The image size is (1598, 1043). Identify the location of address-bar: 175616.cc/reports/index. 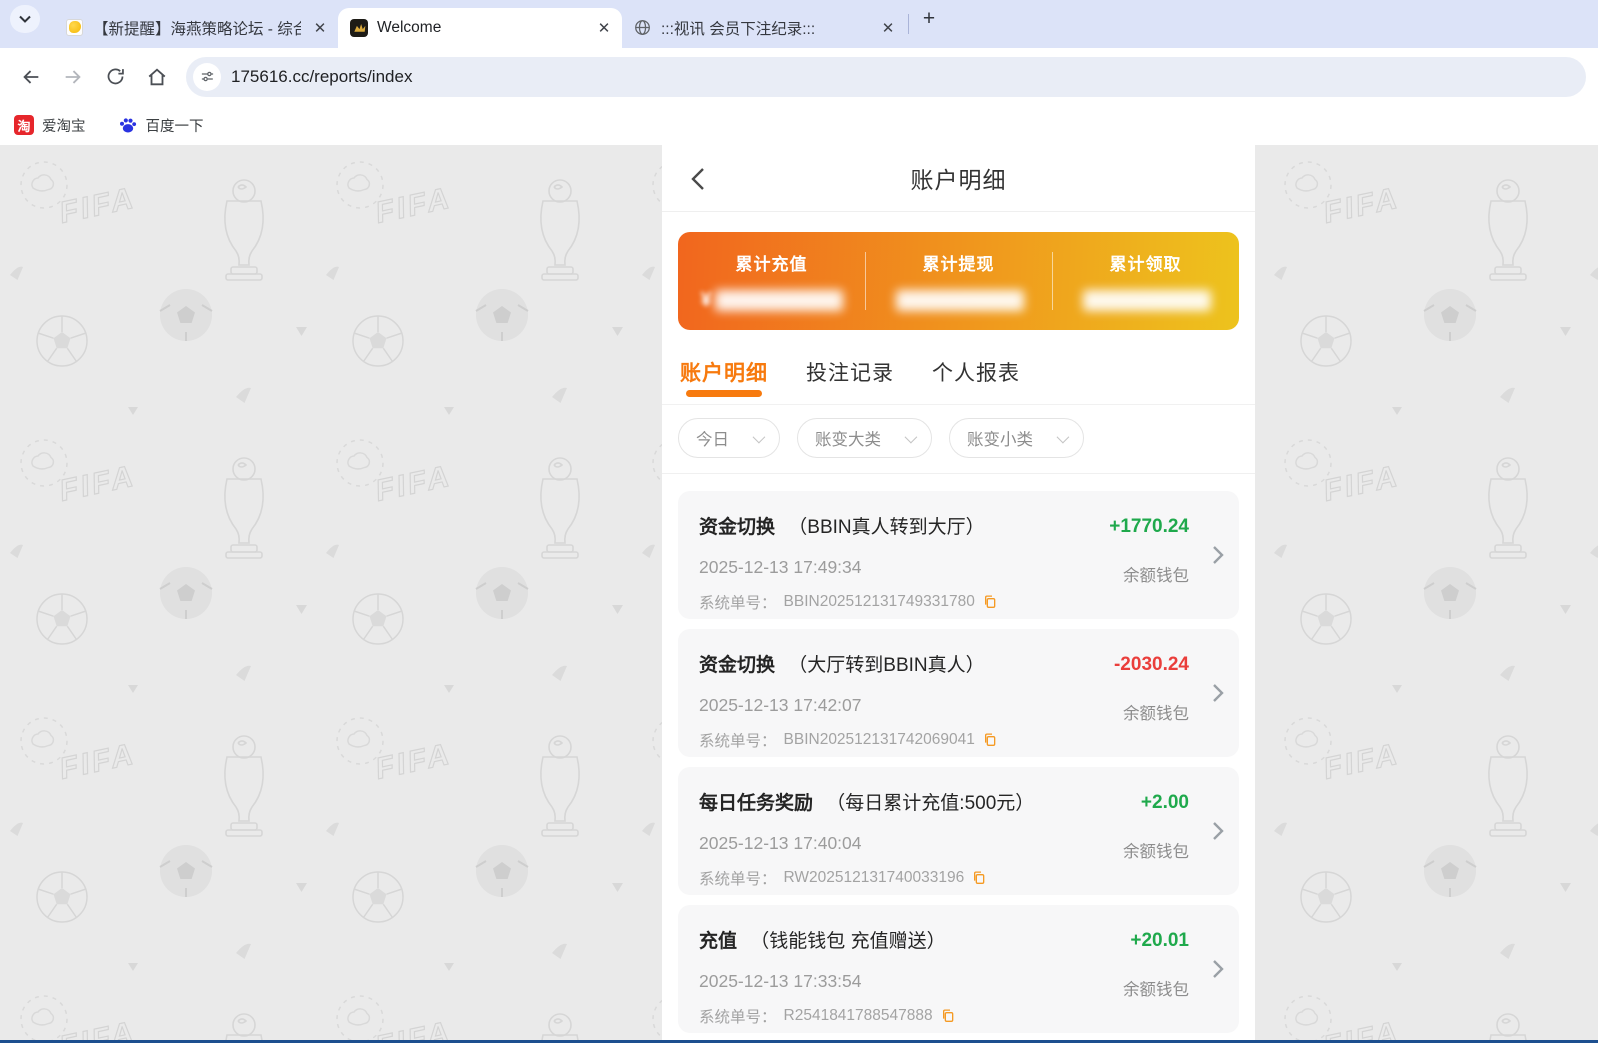
(886, 76).